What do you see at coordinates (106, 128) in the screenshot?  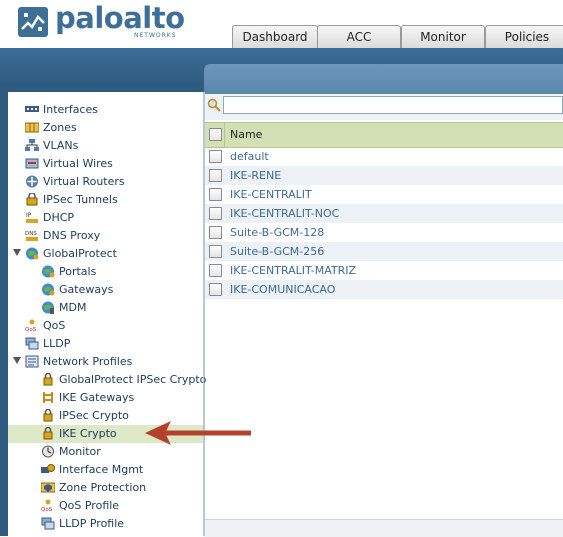 I see `tree-item-zones: Zones` at bounding box center [106, 128].